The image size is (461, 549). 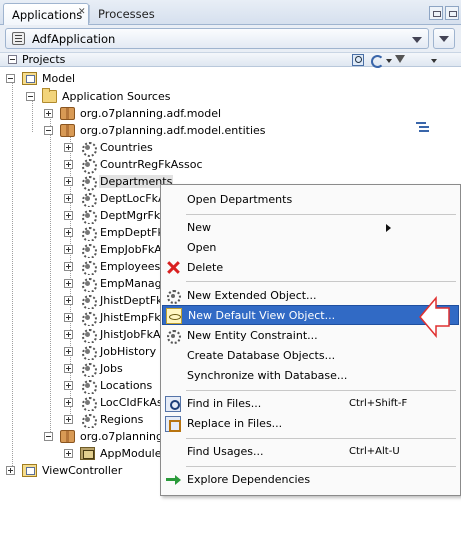 I want to click on tree-node-entity: EmpDeptFkA, so click(x=112, y=232).